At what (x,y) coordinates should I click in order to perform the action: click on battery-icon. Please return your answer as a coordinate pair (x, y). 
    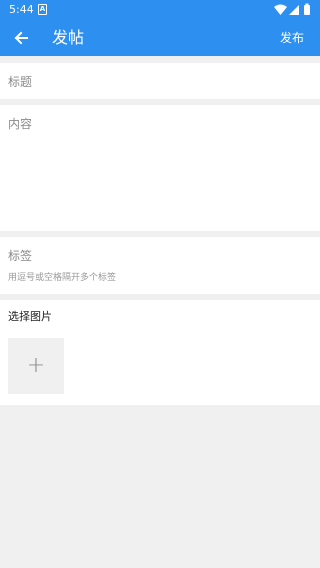
    Looking at the image, I should click on (307, 10).